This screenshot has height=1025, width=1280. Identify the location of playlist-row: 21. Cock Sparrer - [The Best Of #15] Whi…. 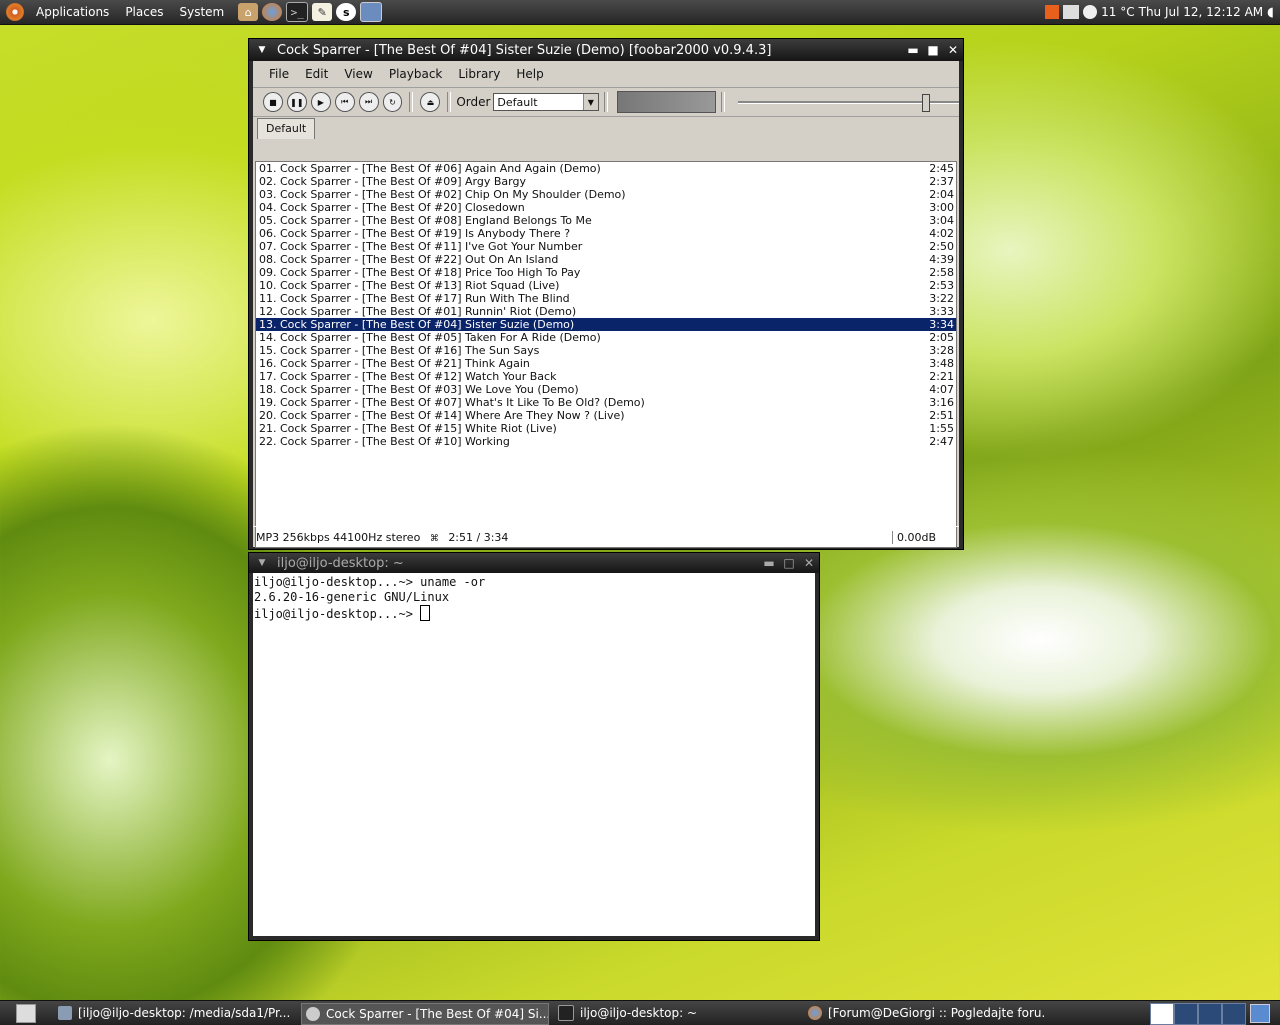
(606, 428).